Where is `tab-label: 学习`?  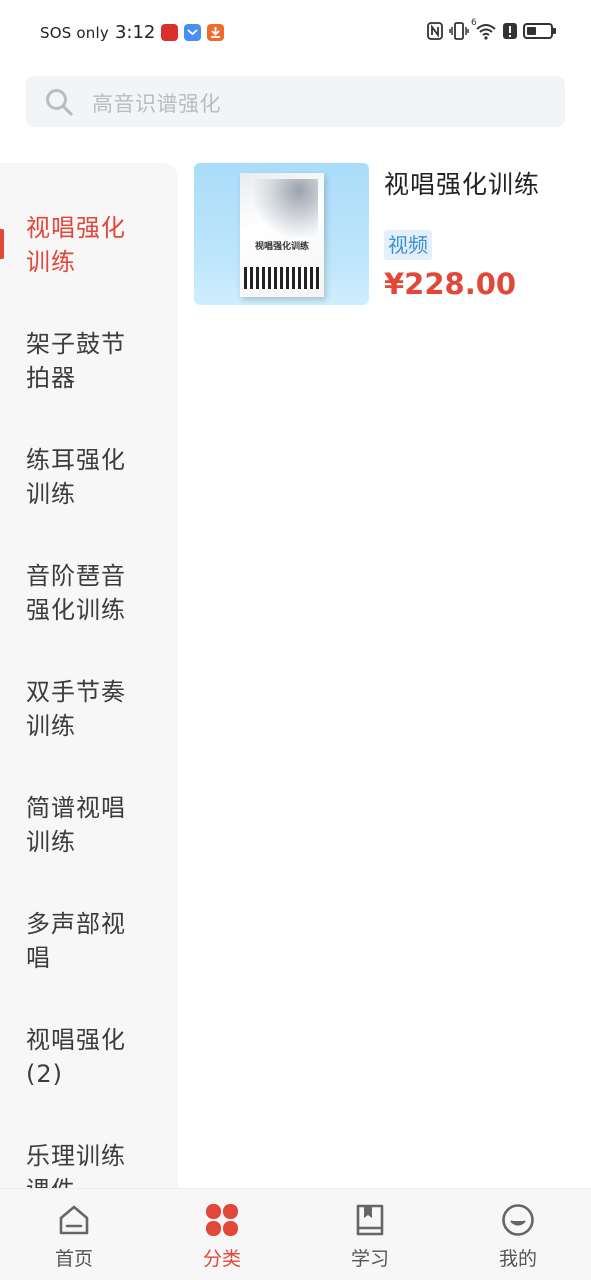 tab-label: 学习 is located at coordinates (369, 1259).